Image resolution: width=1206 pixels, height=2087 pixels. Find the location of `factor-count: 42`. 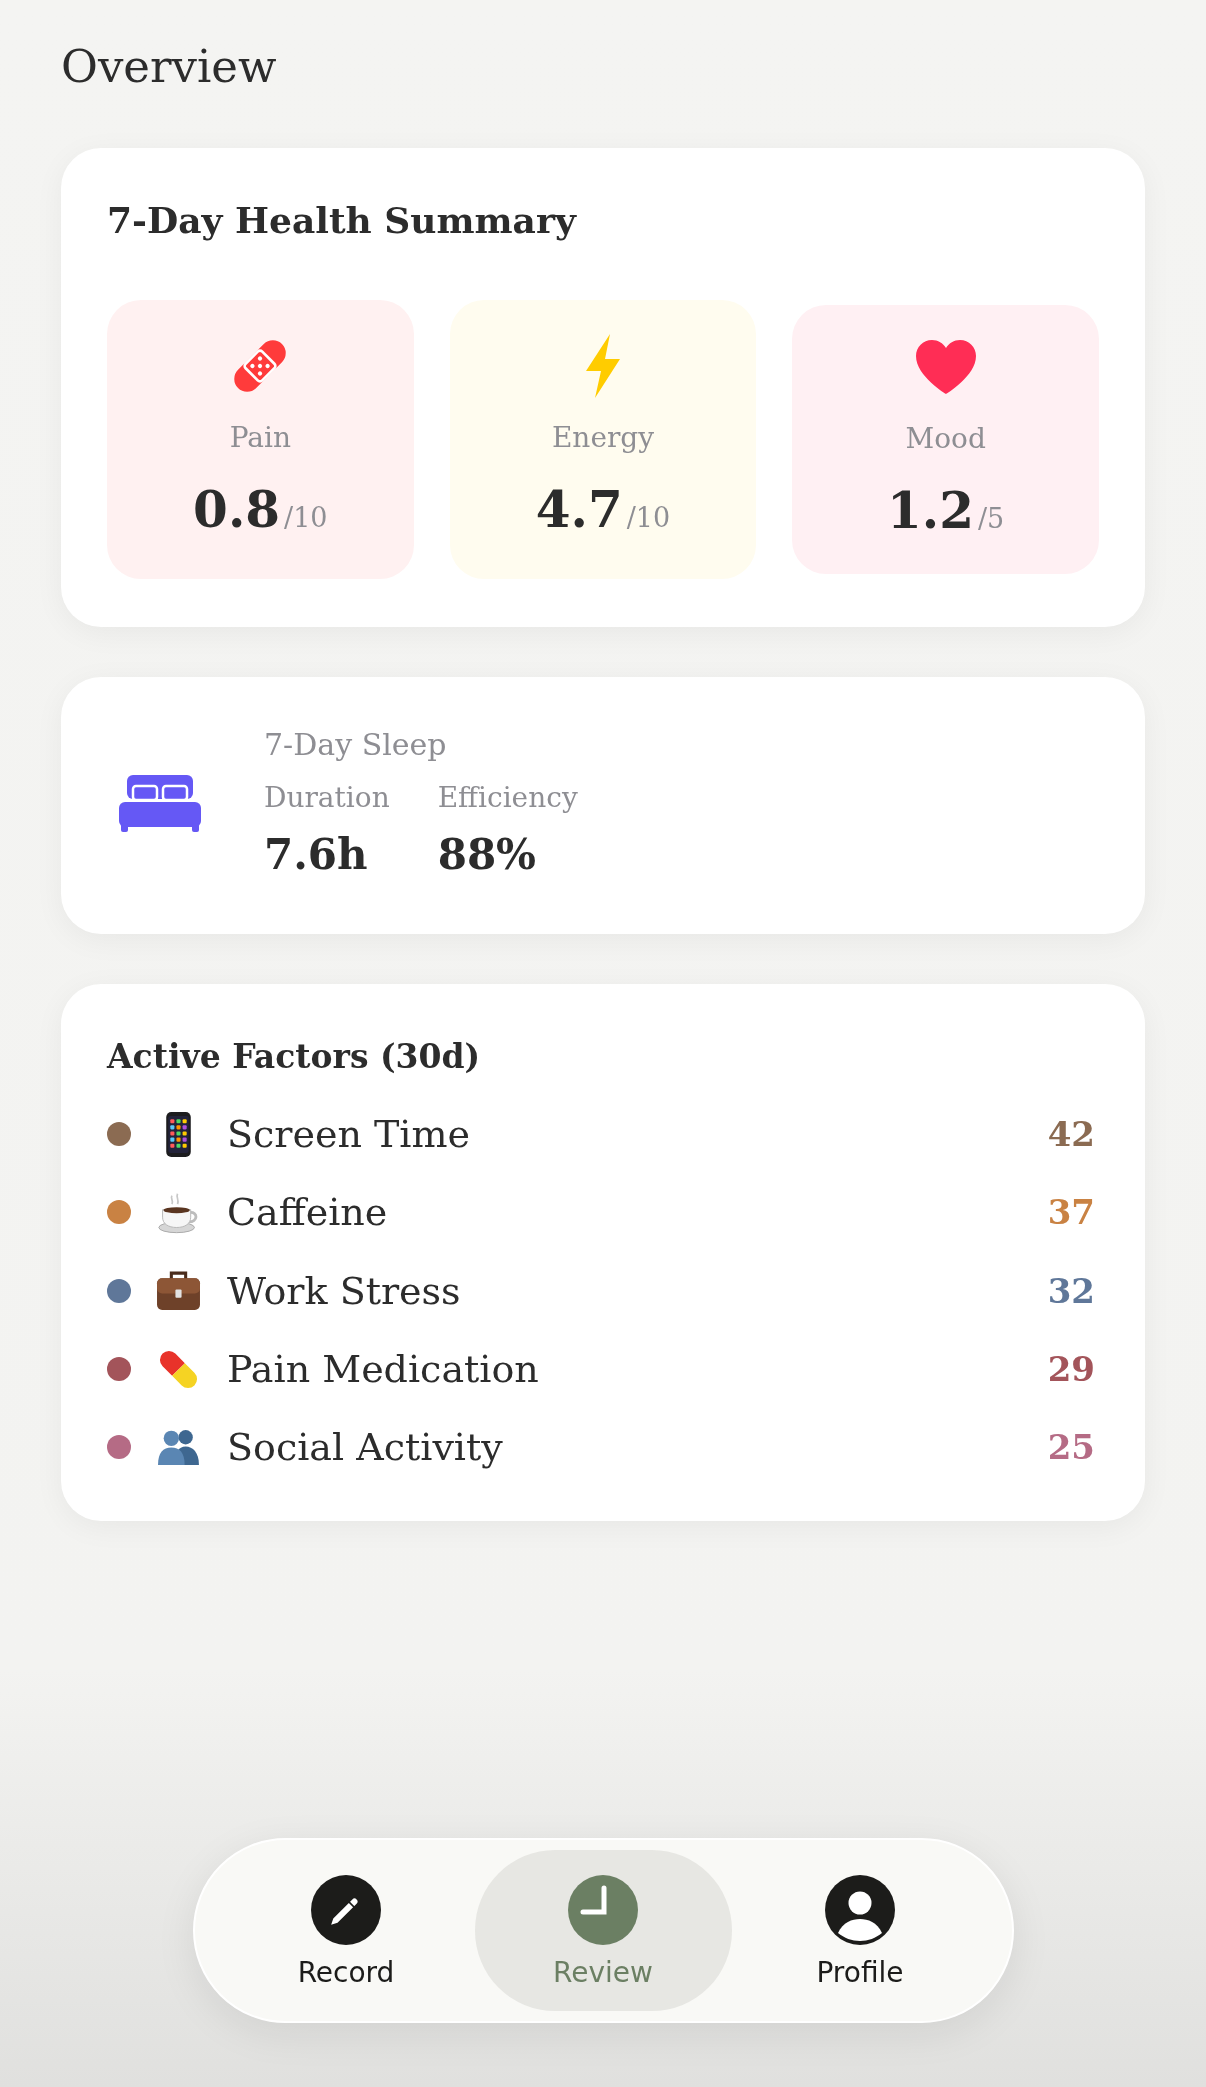

factor-count: 42 is located at coordinates (1071, 1135).